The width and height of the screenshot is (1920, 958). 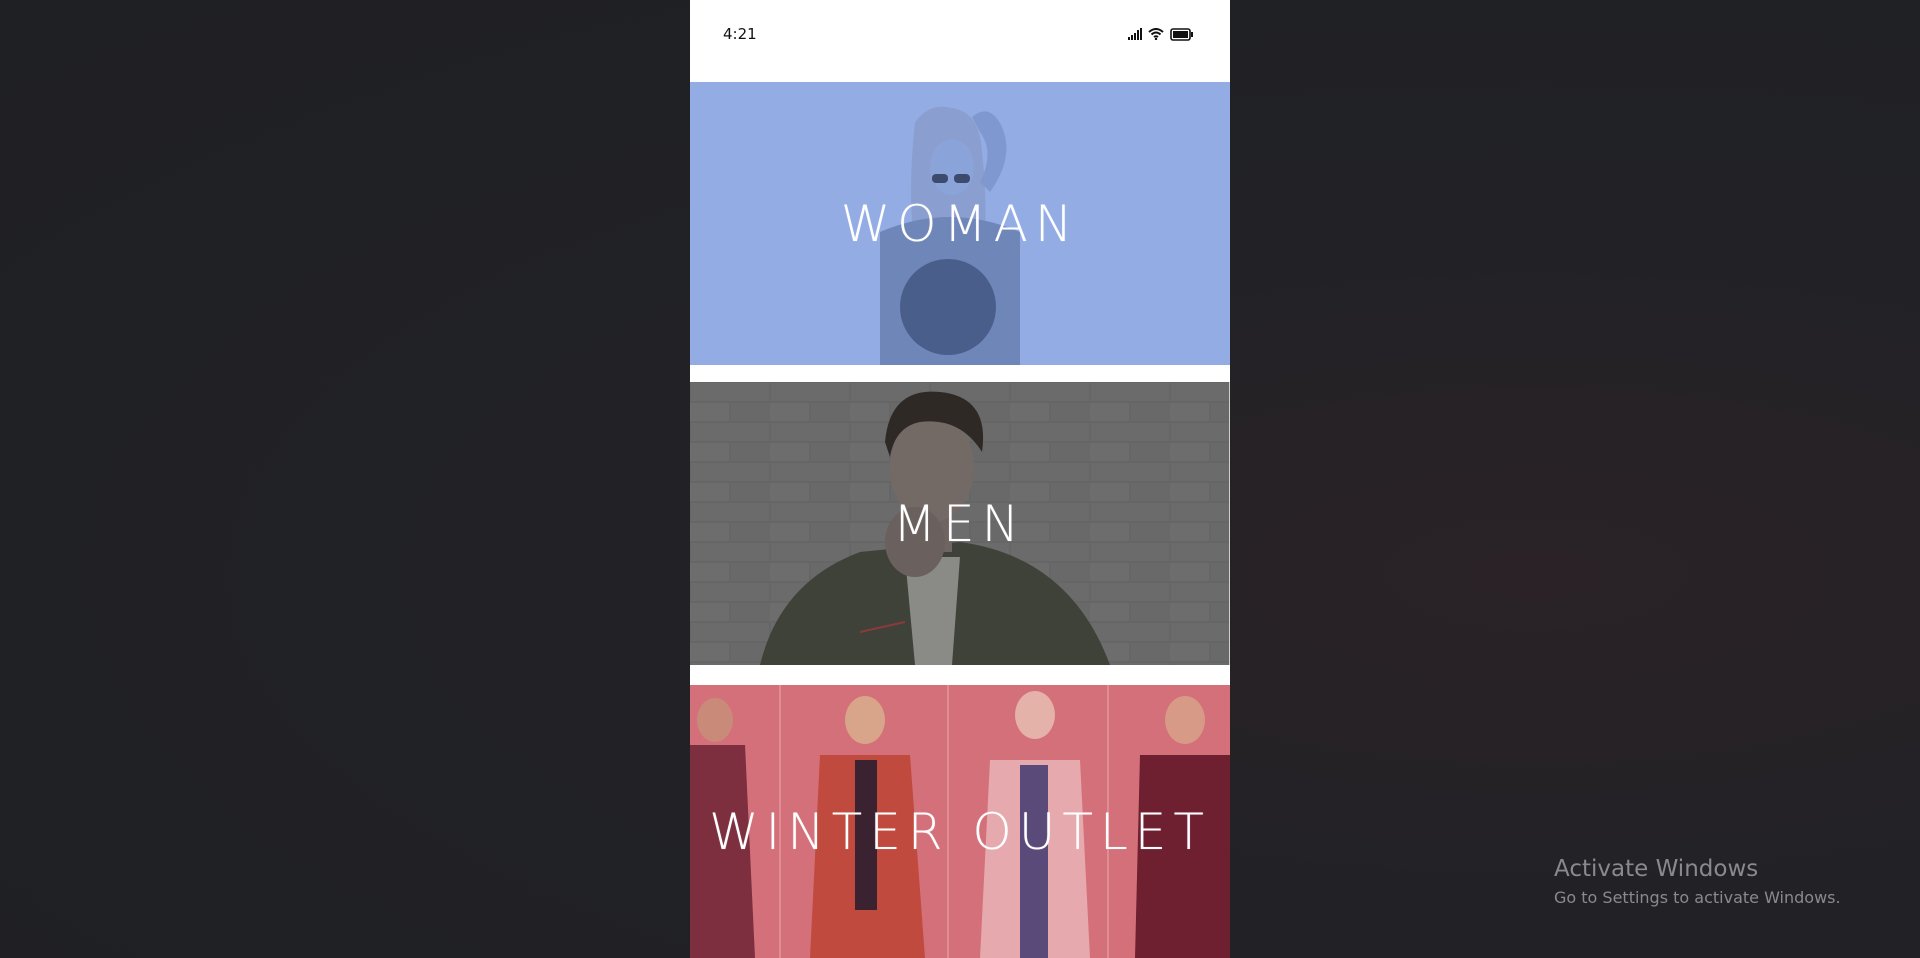 I want to click on category-woman: WOMAN, so click(x=960, y=223).